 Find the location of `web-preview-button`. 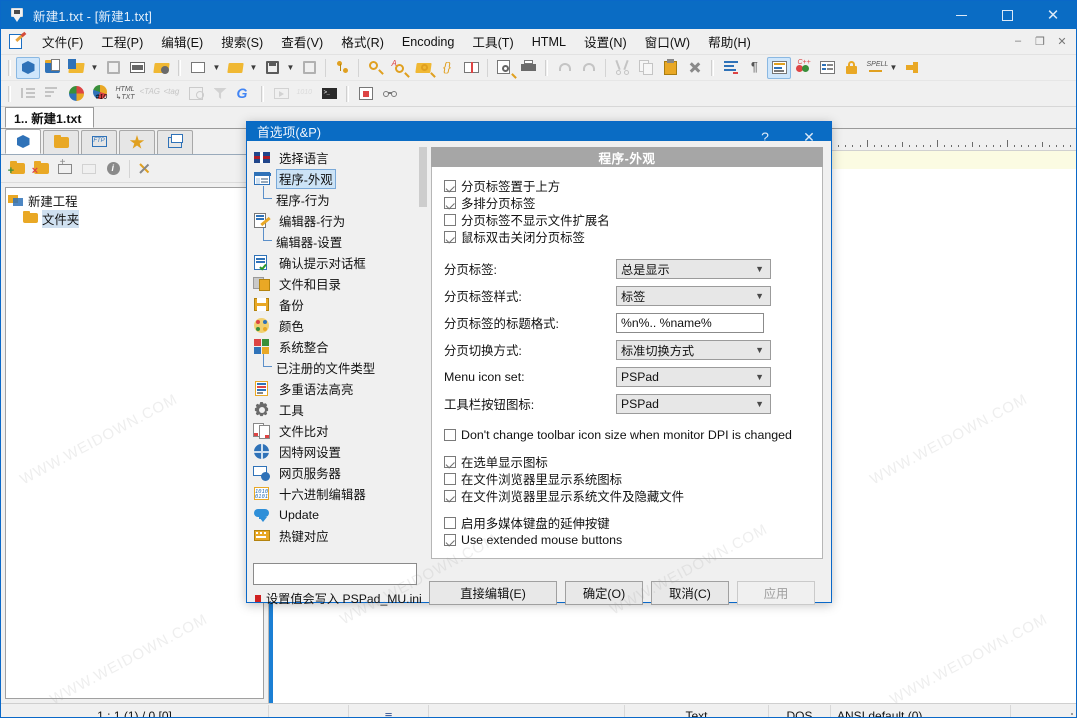

web-preview-button is located at coordinates (196, 94).